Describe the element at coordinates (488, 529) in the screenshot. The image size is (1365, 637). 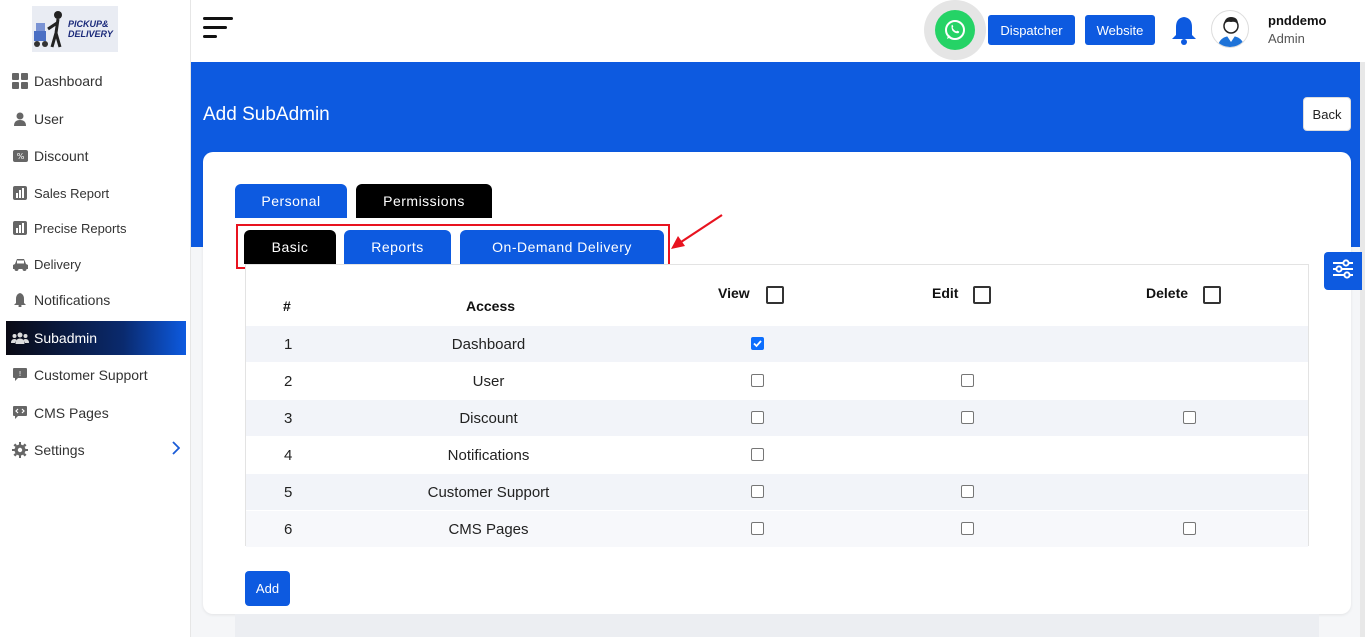
I see `row-access: CMS Pages` at that location.